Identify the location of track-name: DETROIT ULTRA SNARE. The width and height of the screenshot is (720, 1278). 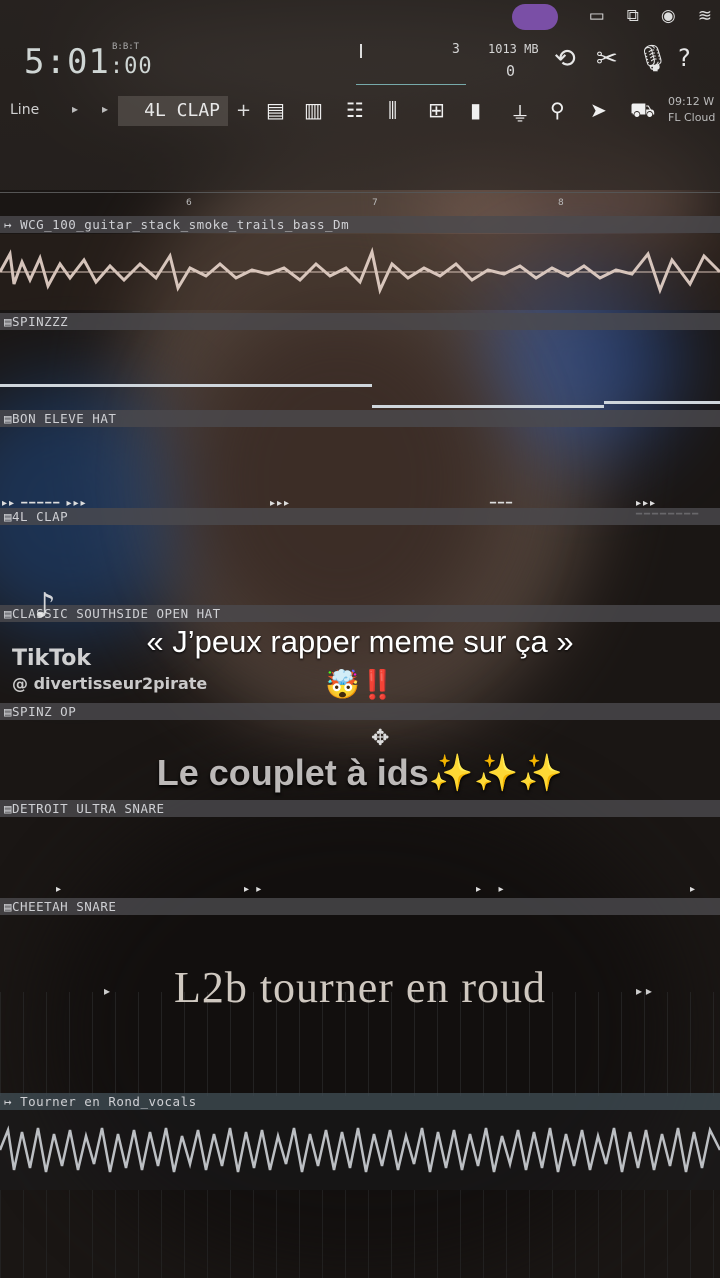
(88, 808).